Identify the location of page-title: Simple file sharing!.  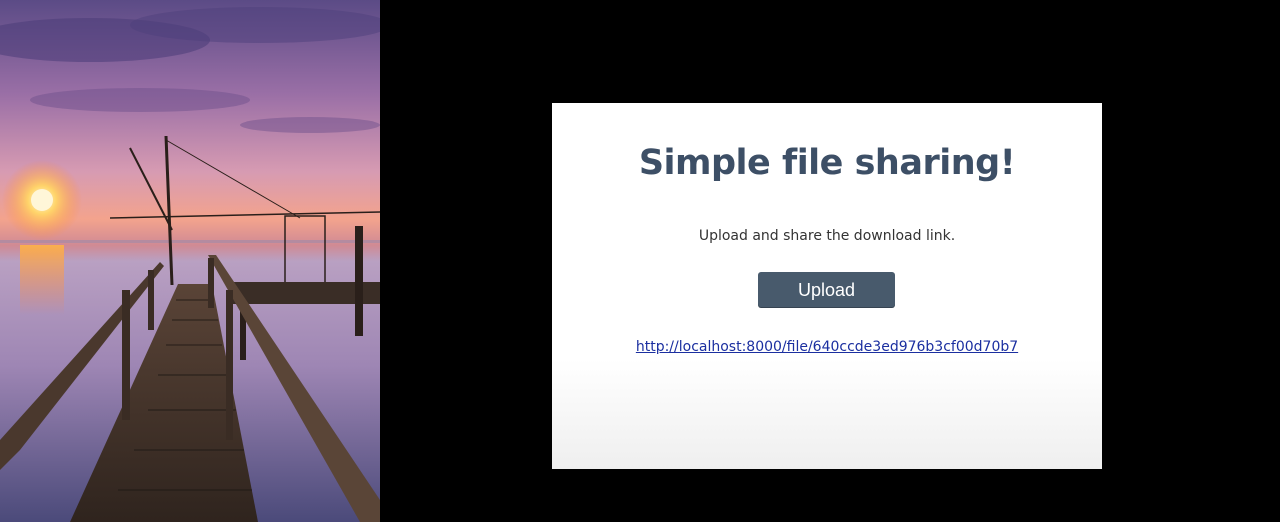
(827, 163).